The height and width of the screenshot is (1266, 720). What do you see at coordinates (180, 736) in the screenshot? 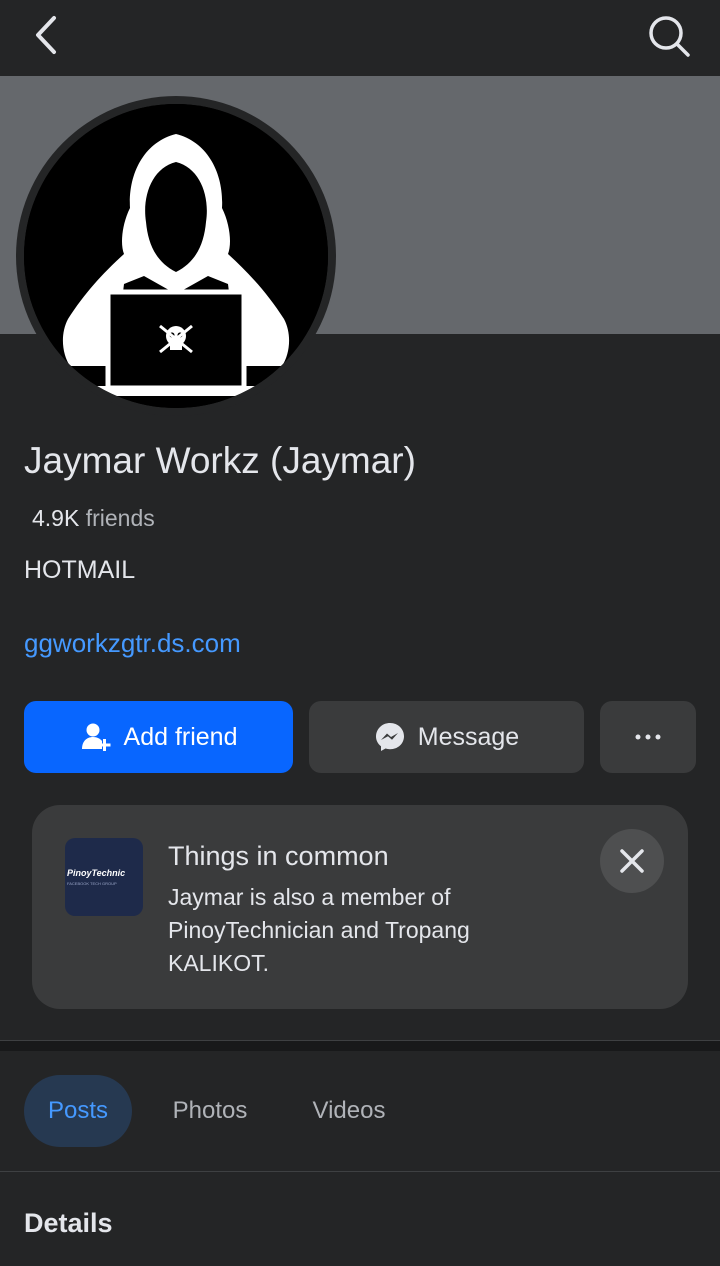
I see `add-friend-label: Add friend` at bounding box center [180, 736].